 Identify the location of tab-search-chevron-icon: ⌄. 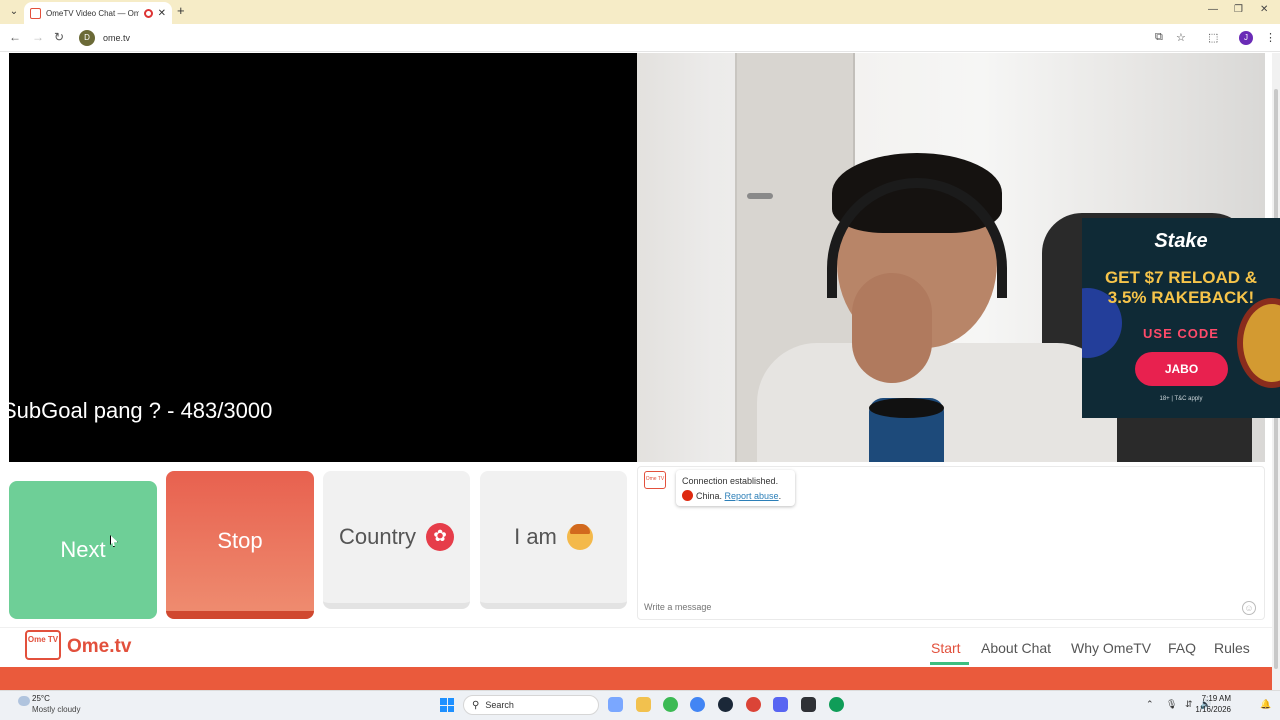
(14, 12).